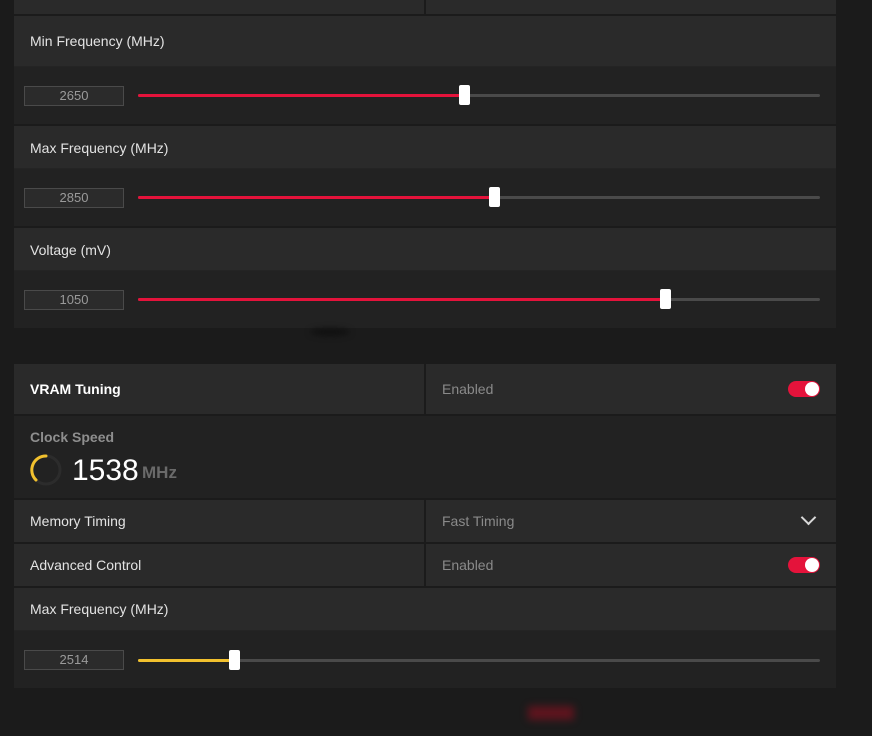 This screenshot has height=736, width=872. I want to click on vram-max-frequency-slider-thumb, so click(234, 660).